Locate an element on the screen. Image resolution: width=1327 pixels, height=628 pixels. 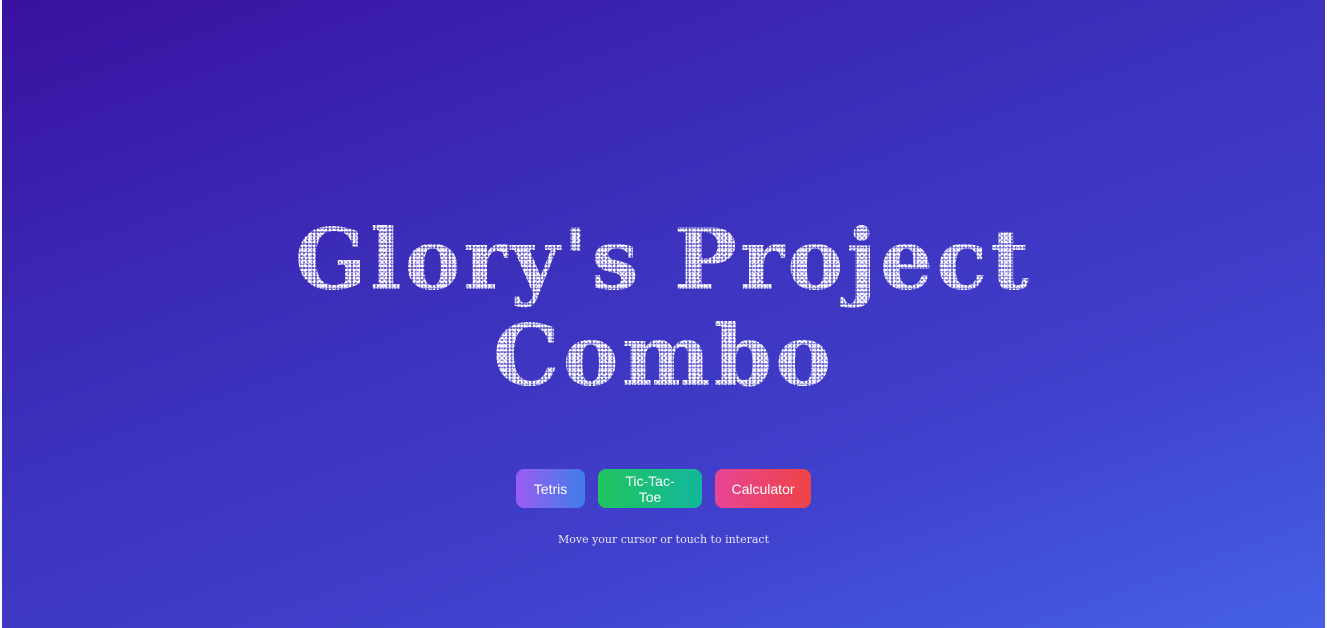
calculator-button: Calculator is located at coordinates (763, 488).